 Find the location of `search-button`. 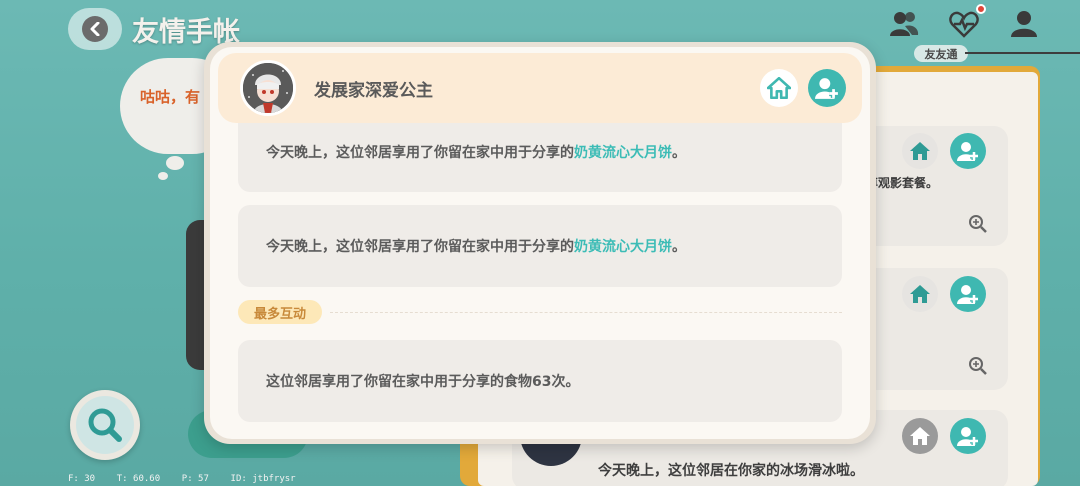

search-button is located at coordinates (105, 425).